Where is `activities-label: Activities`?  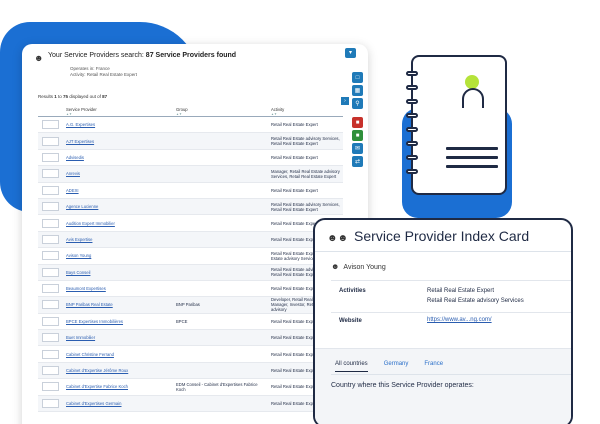
activities-label: Activities is located at coordinates (352, 291).